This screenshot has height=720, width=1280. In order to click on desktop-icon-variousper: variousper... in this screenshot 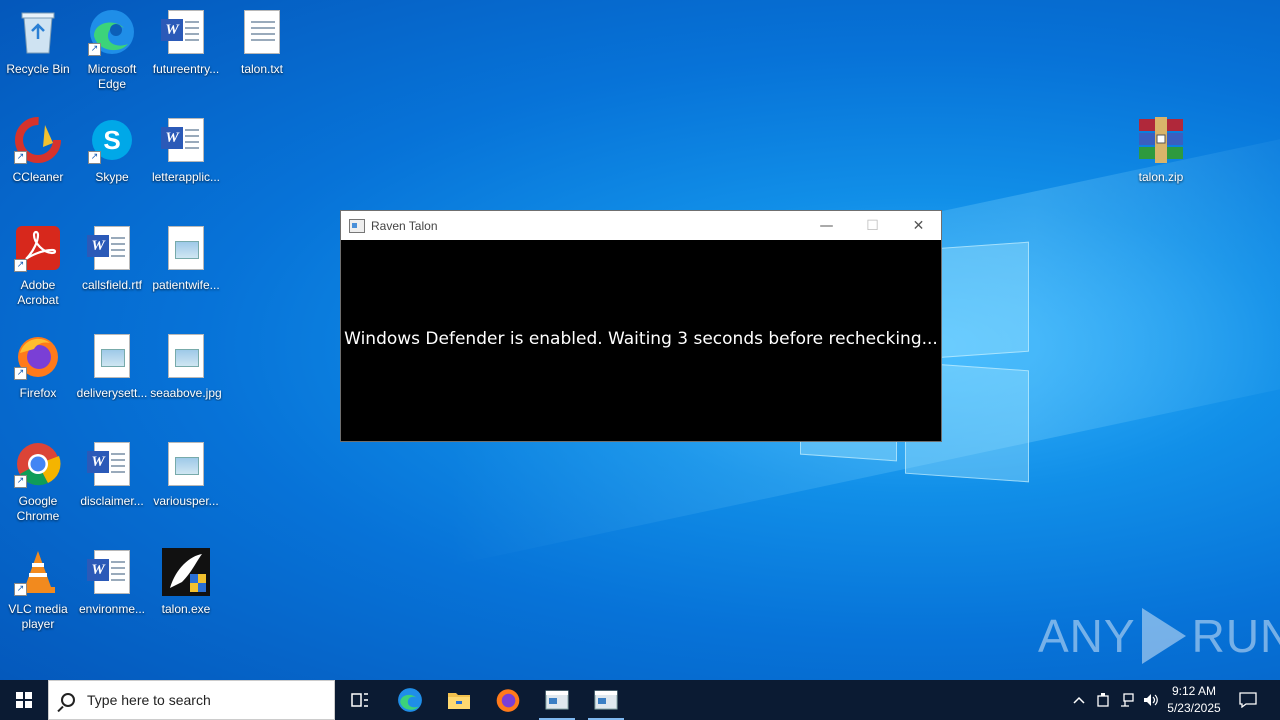, I will do `click(186, 474)`.